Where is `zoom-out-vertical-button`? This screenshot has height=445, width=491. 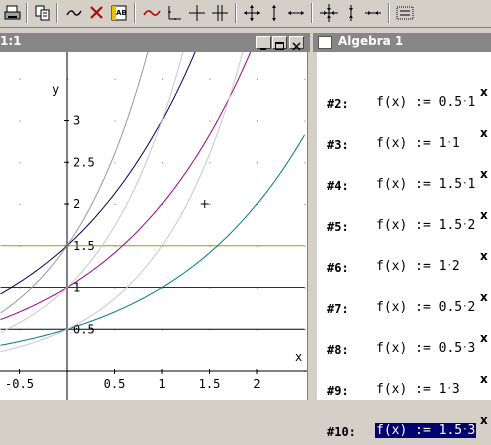 zoom-out-vertical-button is located at coordinates (351, 13).